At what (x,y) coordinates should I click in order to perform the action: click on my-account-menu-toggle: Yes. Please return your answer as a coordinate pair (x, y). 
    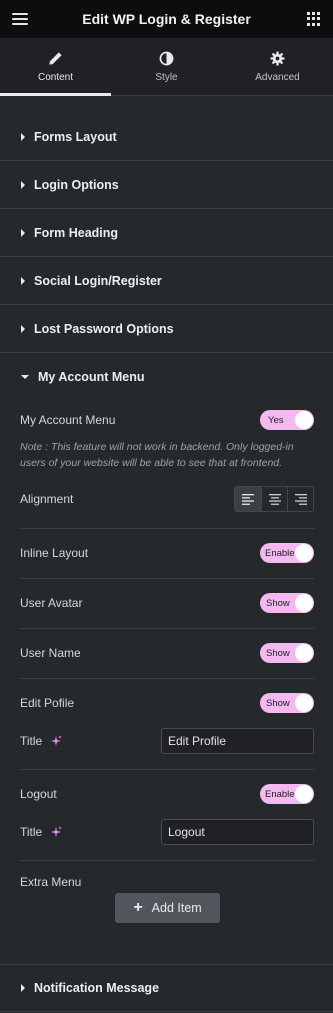
    Looking at the image, I should click on (287, 420).